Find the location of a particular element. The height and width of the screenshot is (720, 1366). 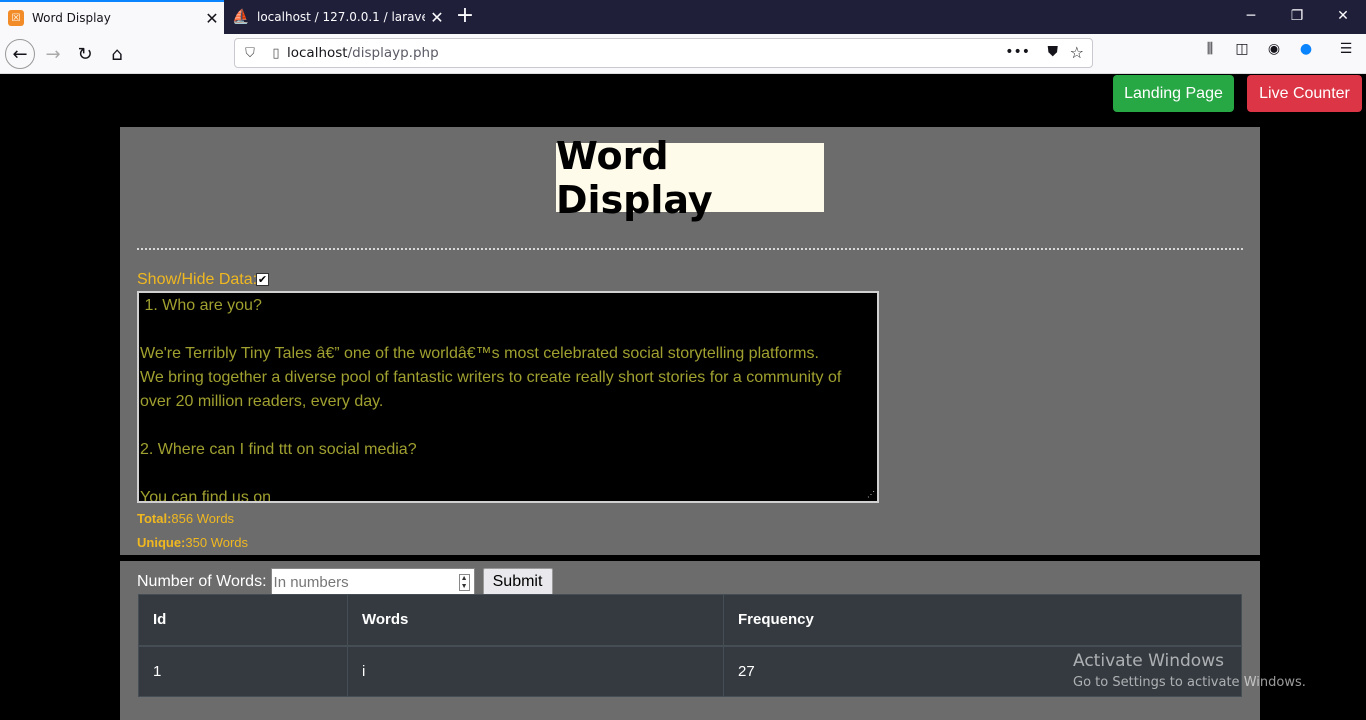

page-icon: ▯ is located at coordinates (276, 53).